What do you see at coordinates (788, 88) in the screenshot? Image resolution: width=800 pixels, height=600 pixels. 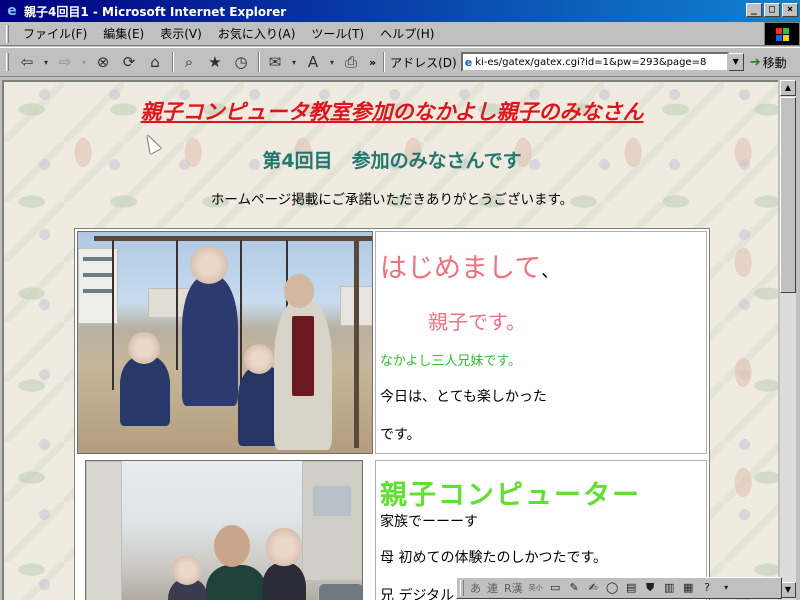 I see `scroll-up-button: ▲` at bounding box center [788, 88].